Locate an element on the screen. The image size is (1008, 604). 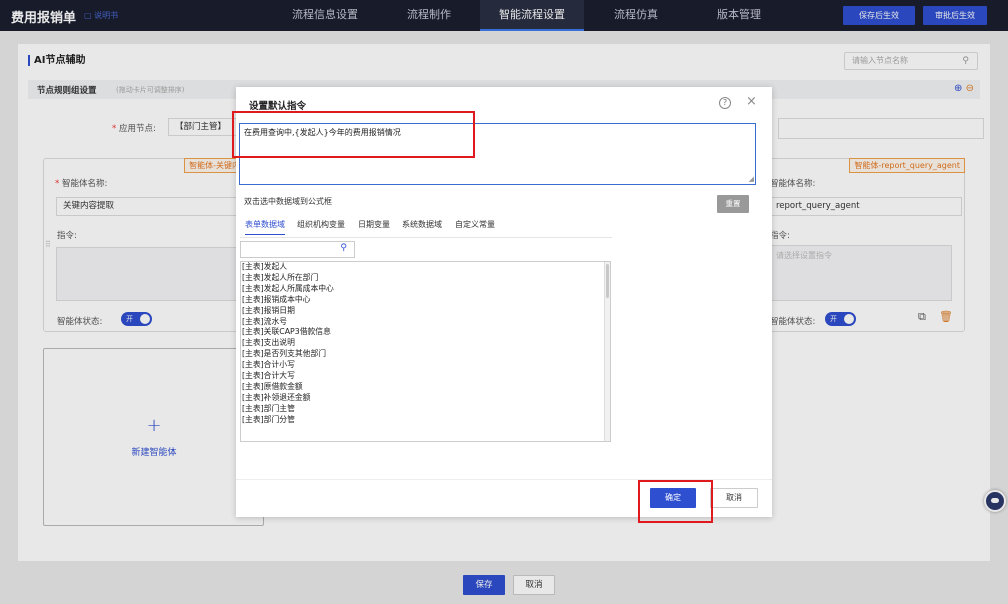
field-list-item: [主表]支出说明 is located at coordinates (425, 343).